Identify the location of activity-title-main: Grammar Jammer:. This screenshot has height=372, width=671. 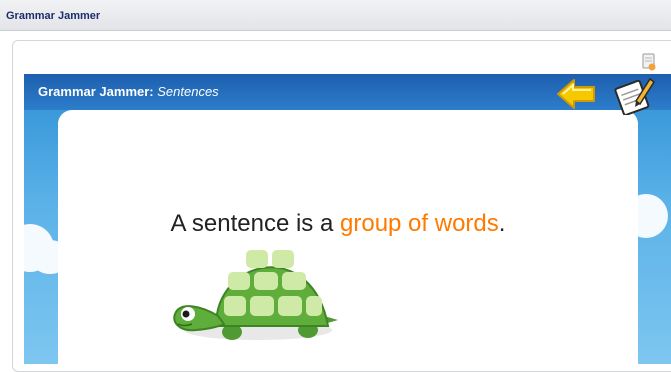
(96, 91).